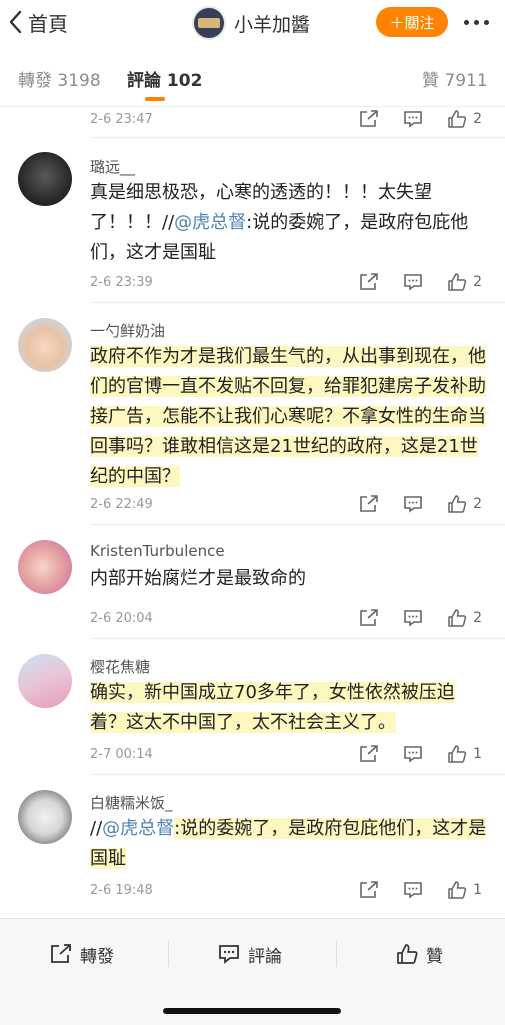 The width and height of the screenshot is (505, 1025). I want to click on comment-time: 2-6 19:48, so click(121, 890).